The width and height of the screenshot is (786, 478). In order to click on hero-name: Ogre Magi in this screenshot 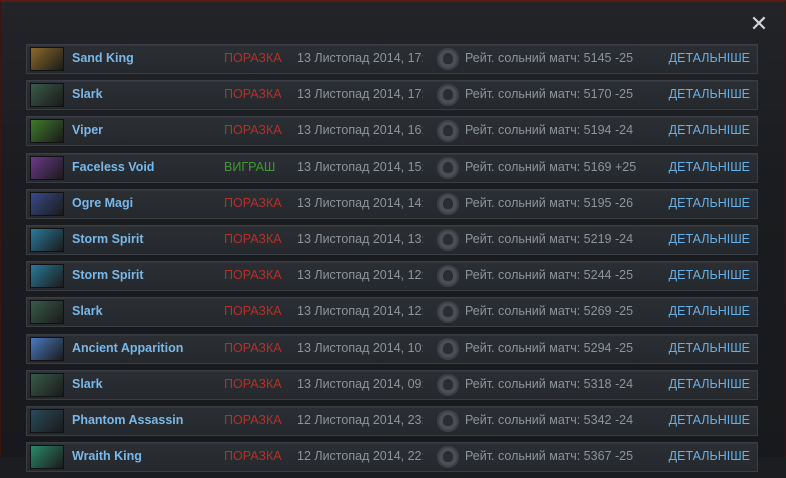, I will do `click(102, 203)`.